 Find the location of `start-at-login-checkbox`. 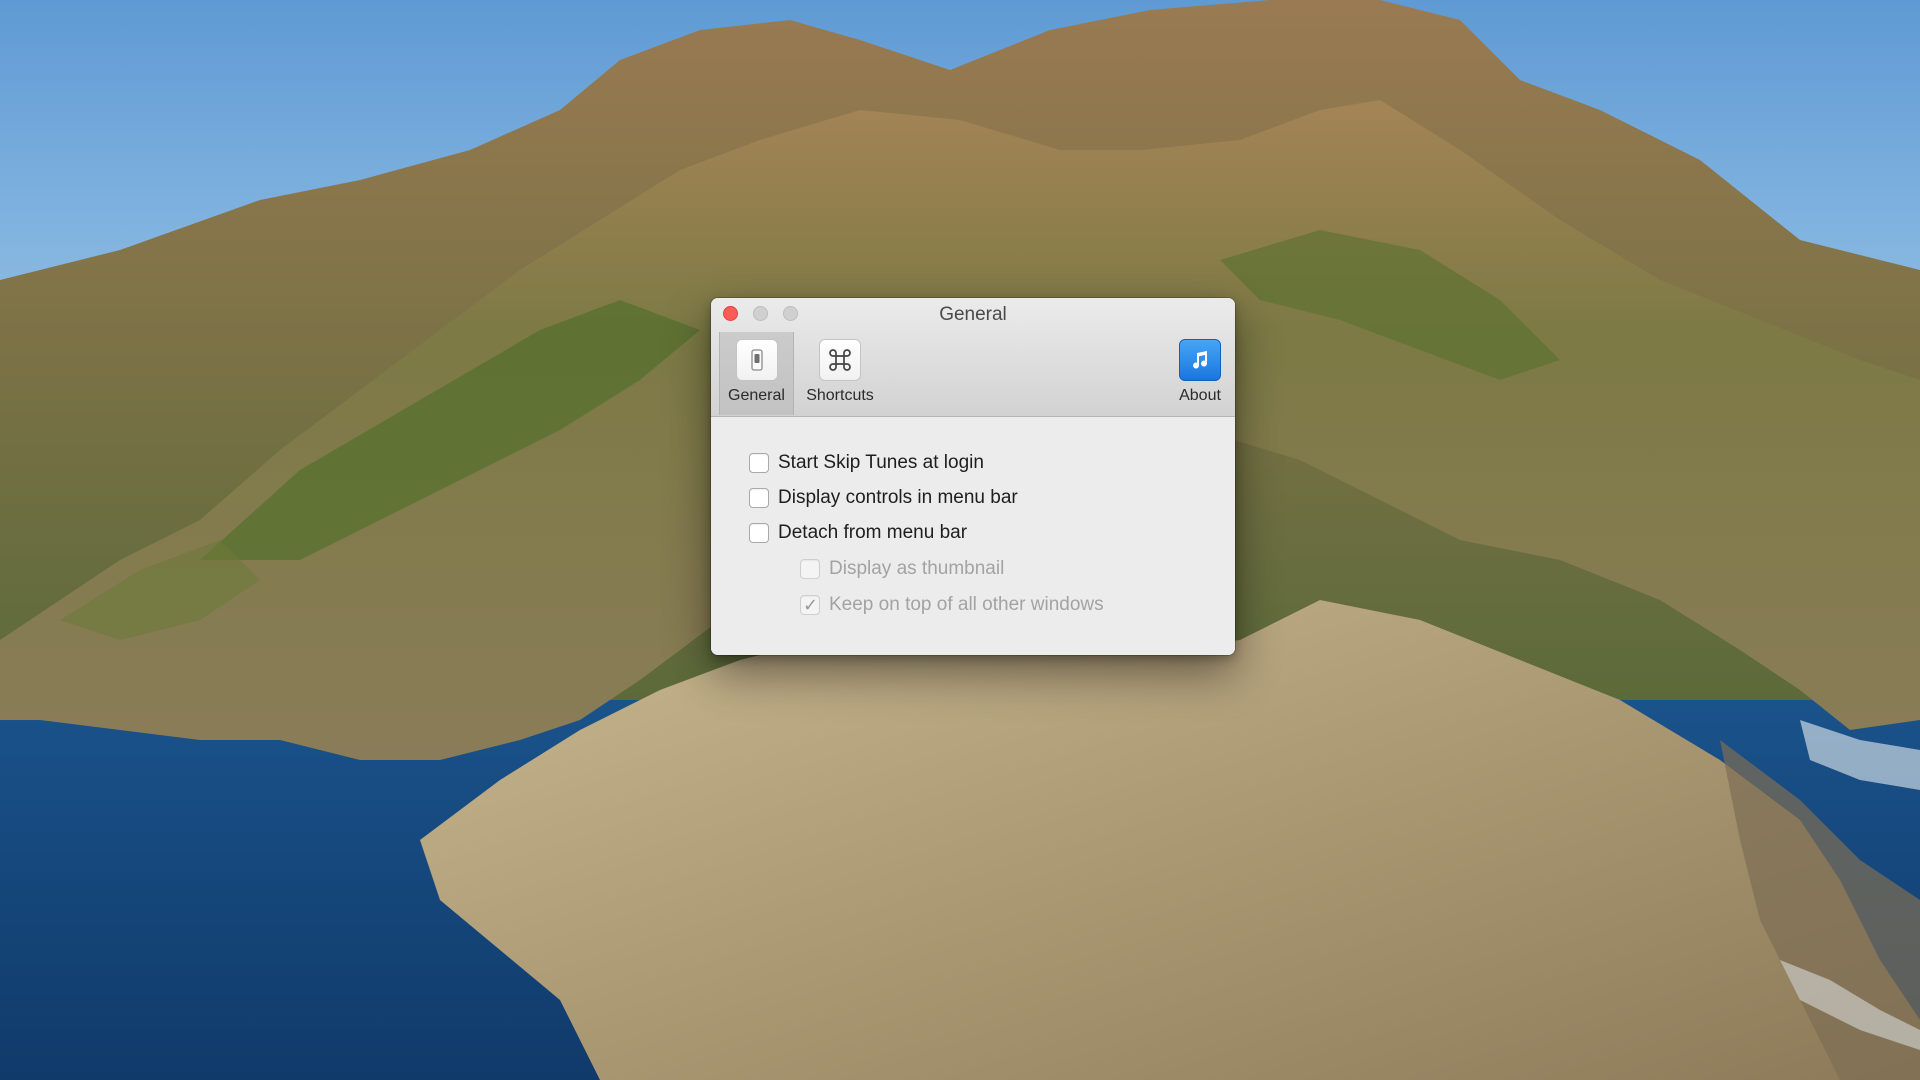

start-at-login-checkbox is located at coordinates (759, 463).